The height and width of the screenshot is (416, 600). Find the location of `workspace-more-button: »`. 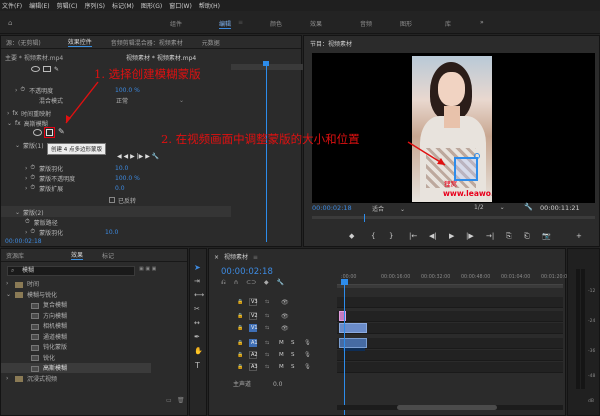

workspace-more-button: » is located at coordinates (482, 22).